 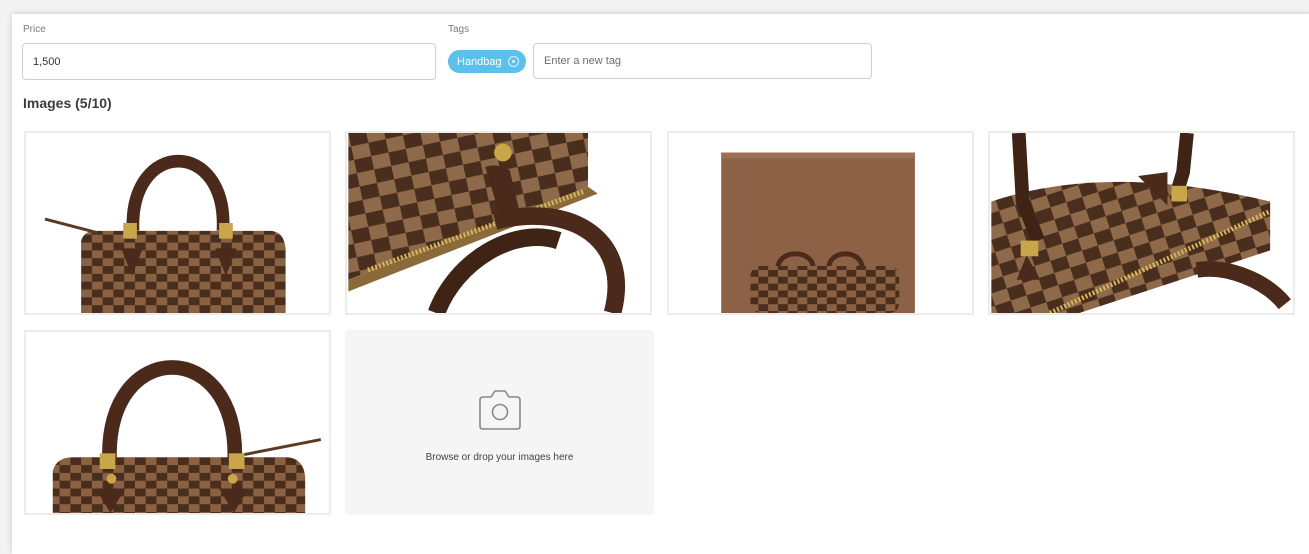 I want to click on tags-label: Tags, so click(x=459, y=29).